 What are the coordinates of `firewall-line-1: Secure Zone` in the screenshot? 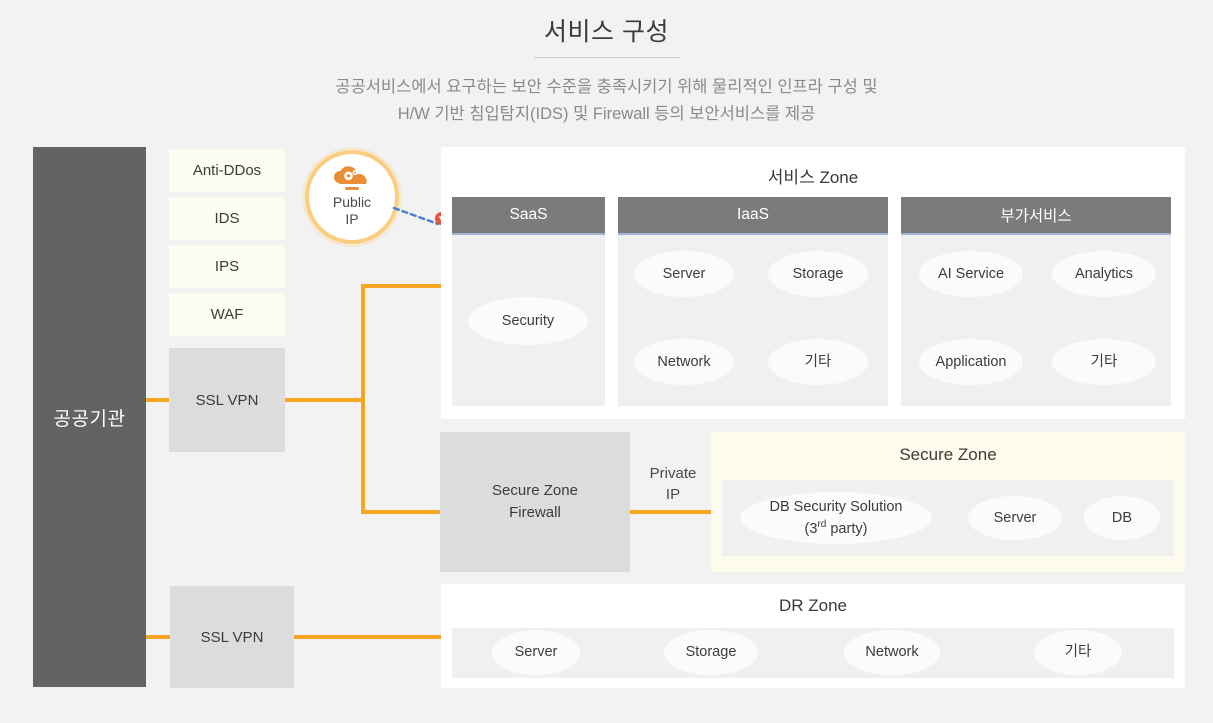 It's located at (535, 490).